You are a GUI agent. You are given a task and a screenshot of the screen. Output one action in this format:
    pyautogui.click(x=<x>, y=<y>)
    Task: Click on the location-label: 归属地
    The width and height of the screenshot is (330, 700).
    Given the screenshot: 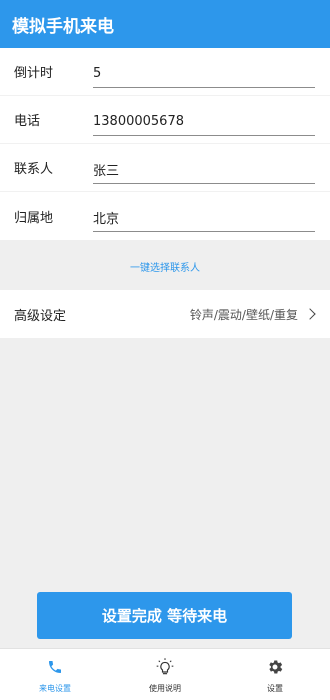 What is the action you would take?
    pyautogui.click(x=34, y=218)
    